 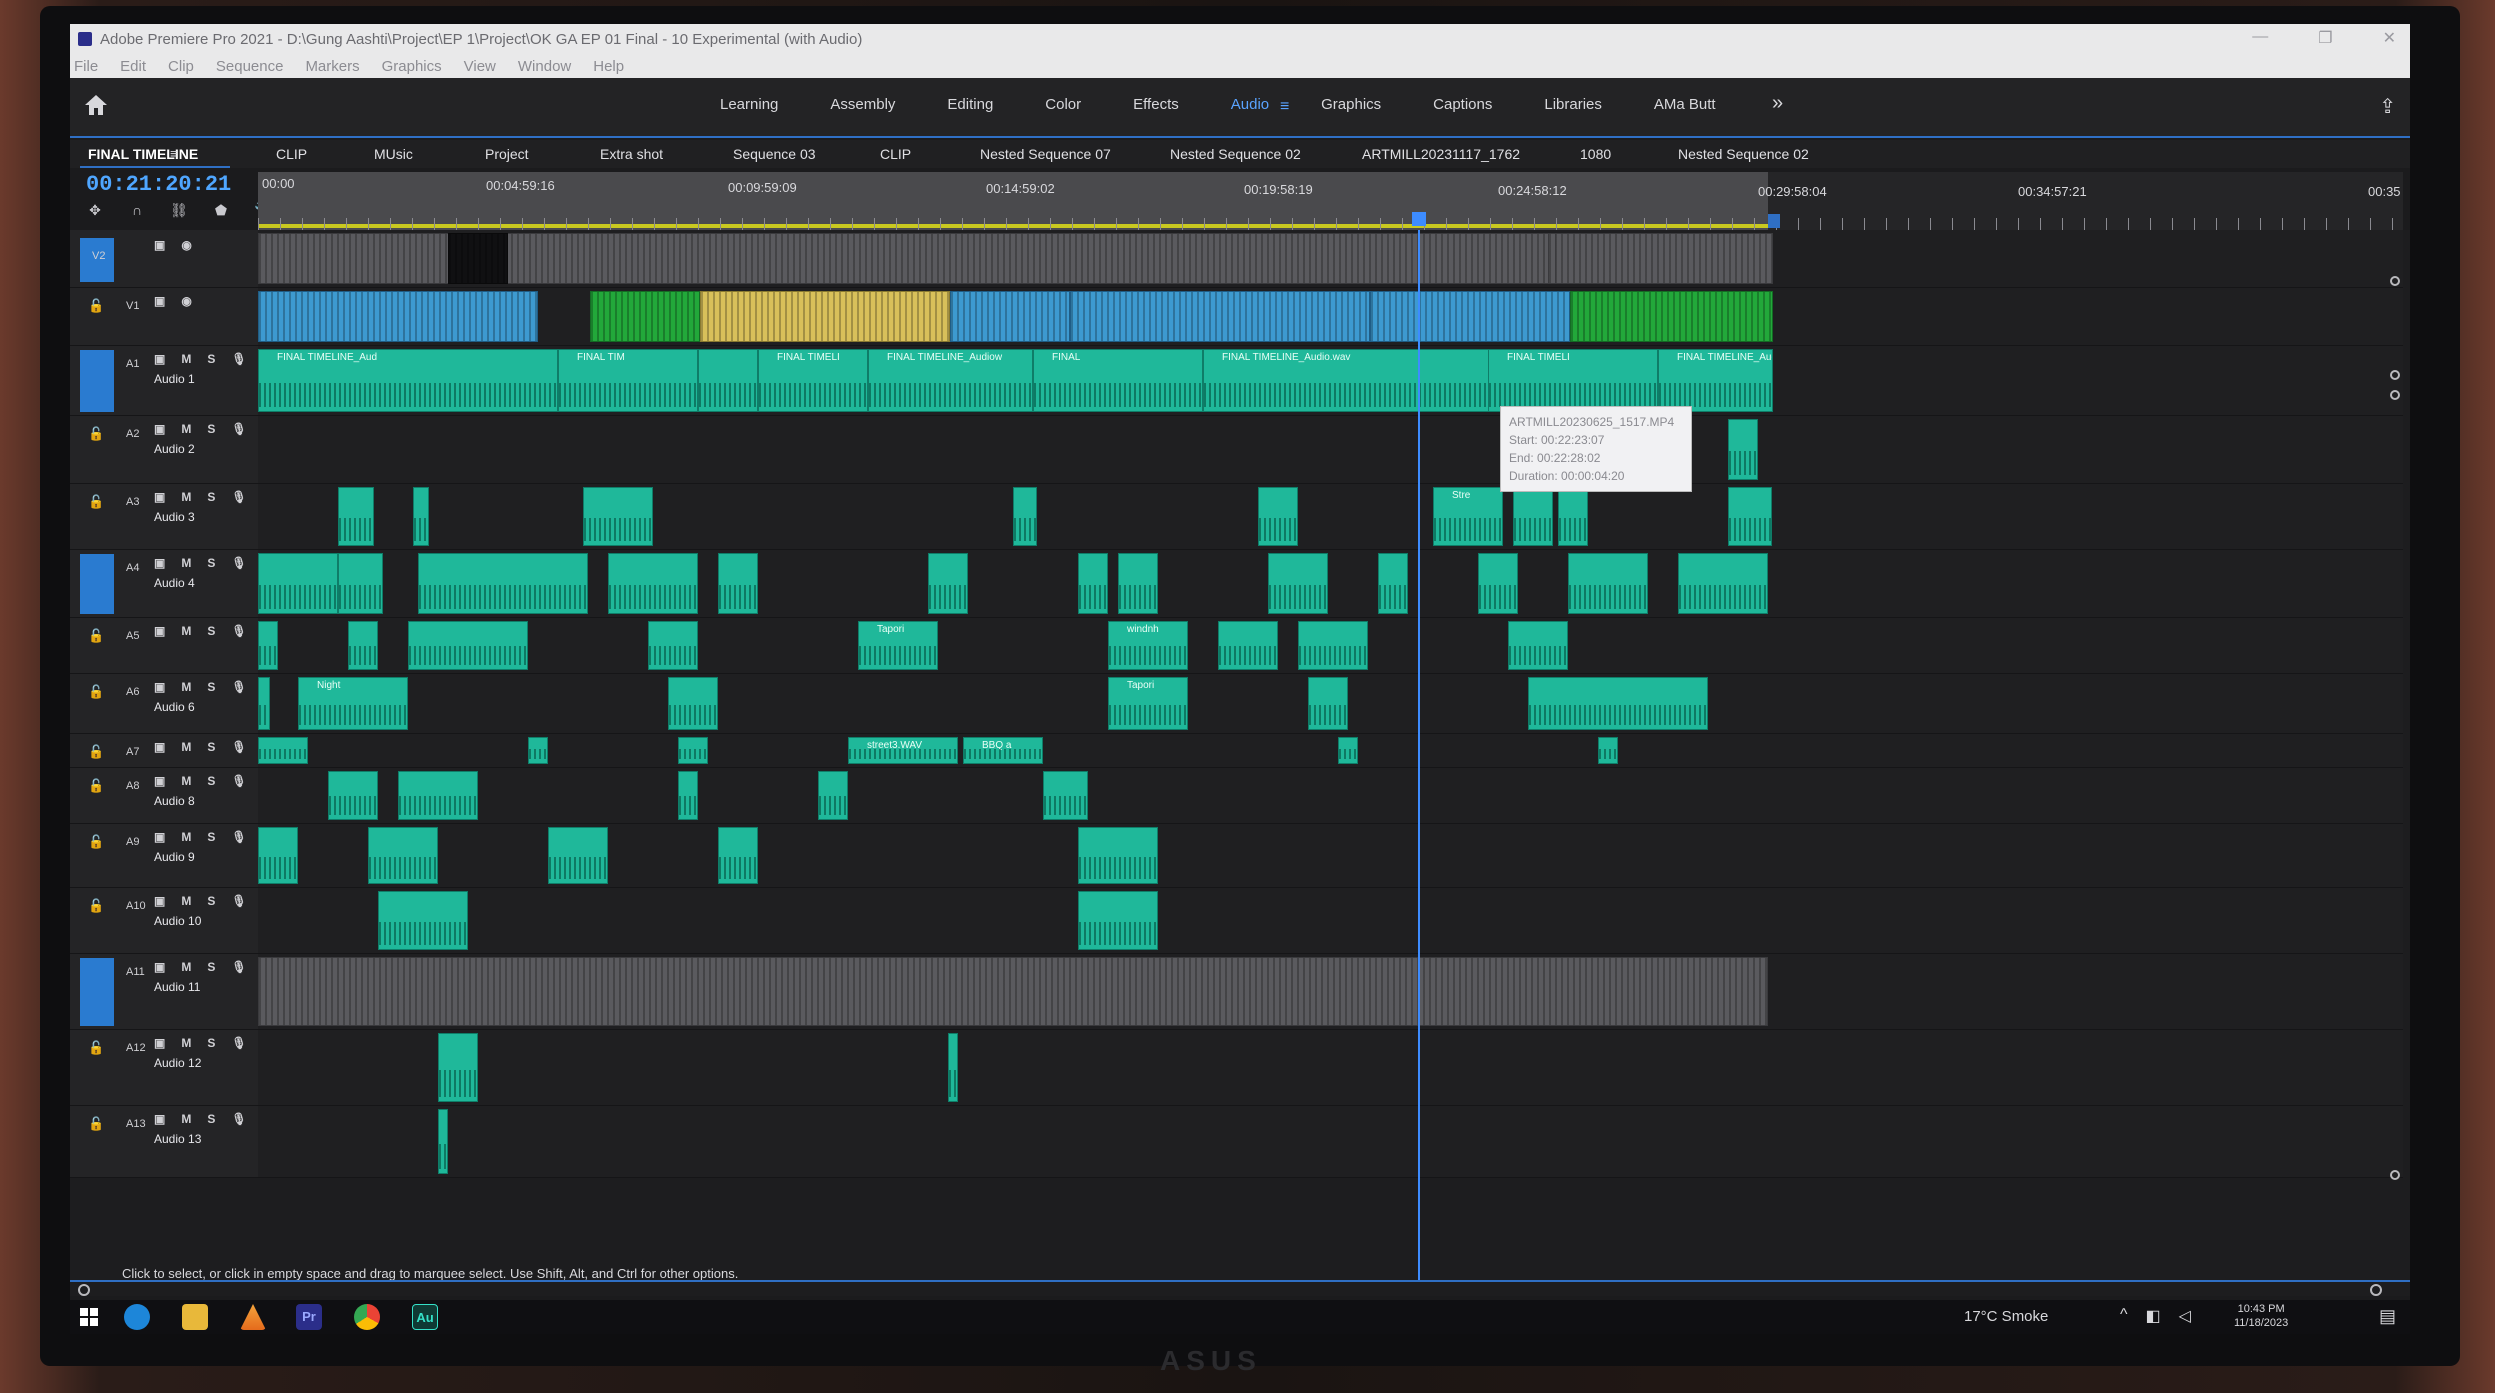 What do you see at coordinates (408, 380) in the screenshot?
I see `audio-clip: FINAL TIMELINE_Aud` at bounding box center [408, 380].